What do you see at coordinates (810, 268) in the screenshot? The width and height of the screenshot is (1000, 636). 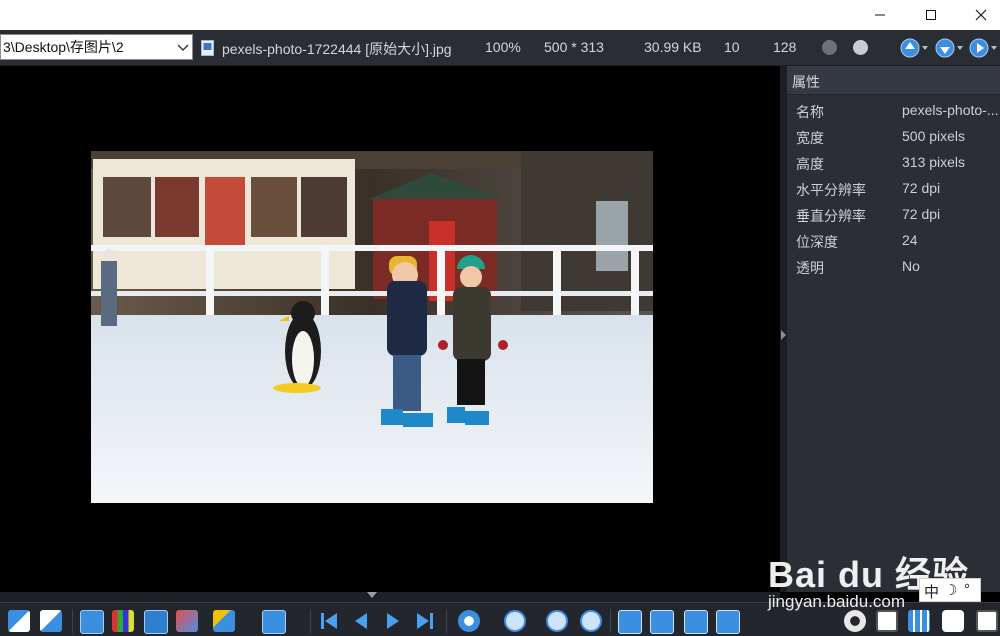 I see `property-key: 透明` at bounding box center [810, 268].